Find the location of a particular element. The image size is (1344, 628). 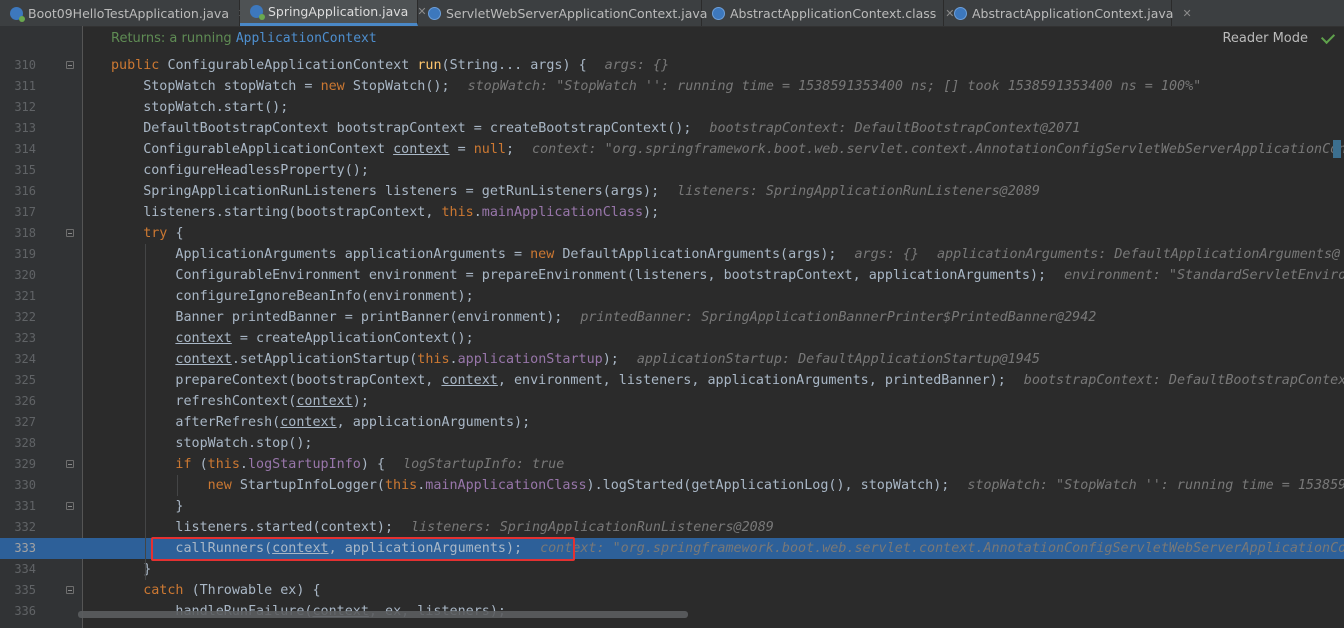

line-number: 331 is located at coordinates (18, 506).